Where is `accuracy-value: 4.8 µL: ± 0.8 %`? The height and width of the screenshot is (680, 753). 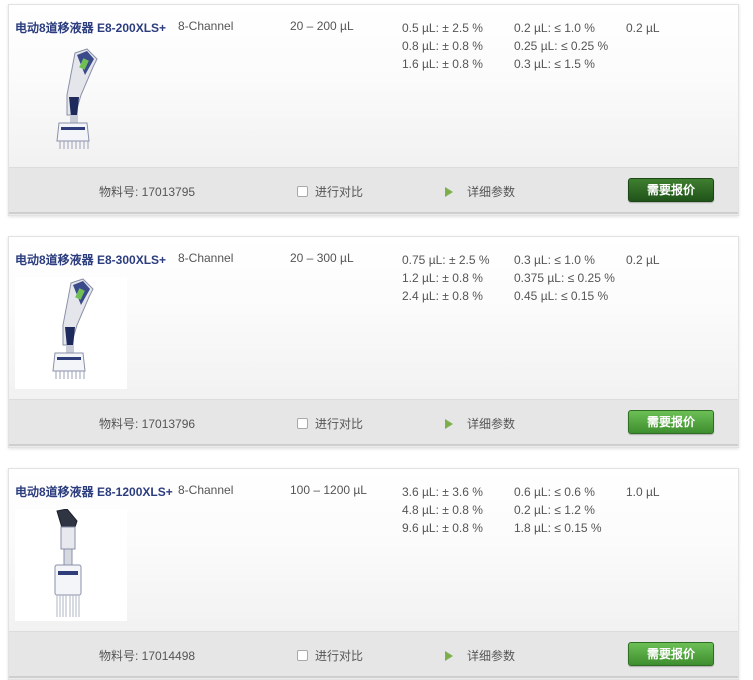 accuracy-value: 4.8 µL: ± 0.8 % is located at coordinates (442, 510).